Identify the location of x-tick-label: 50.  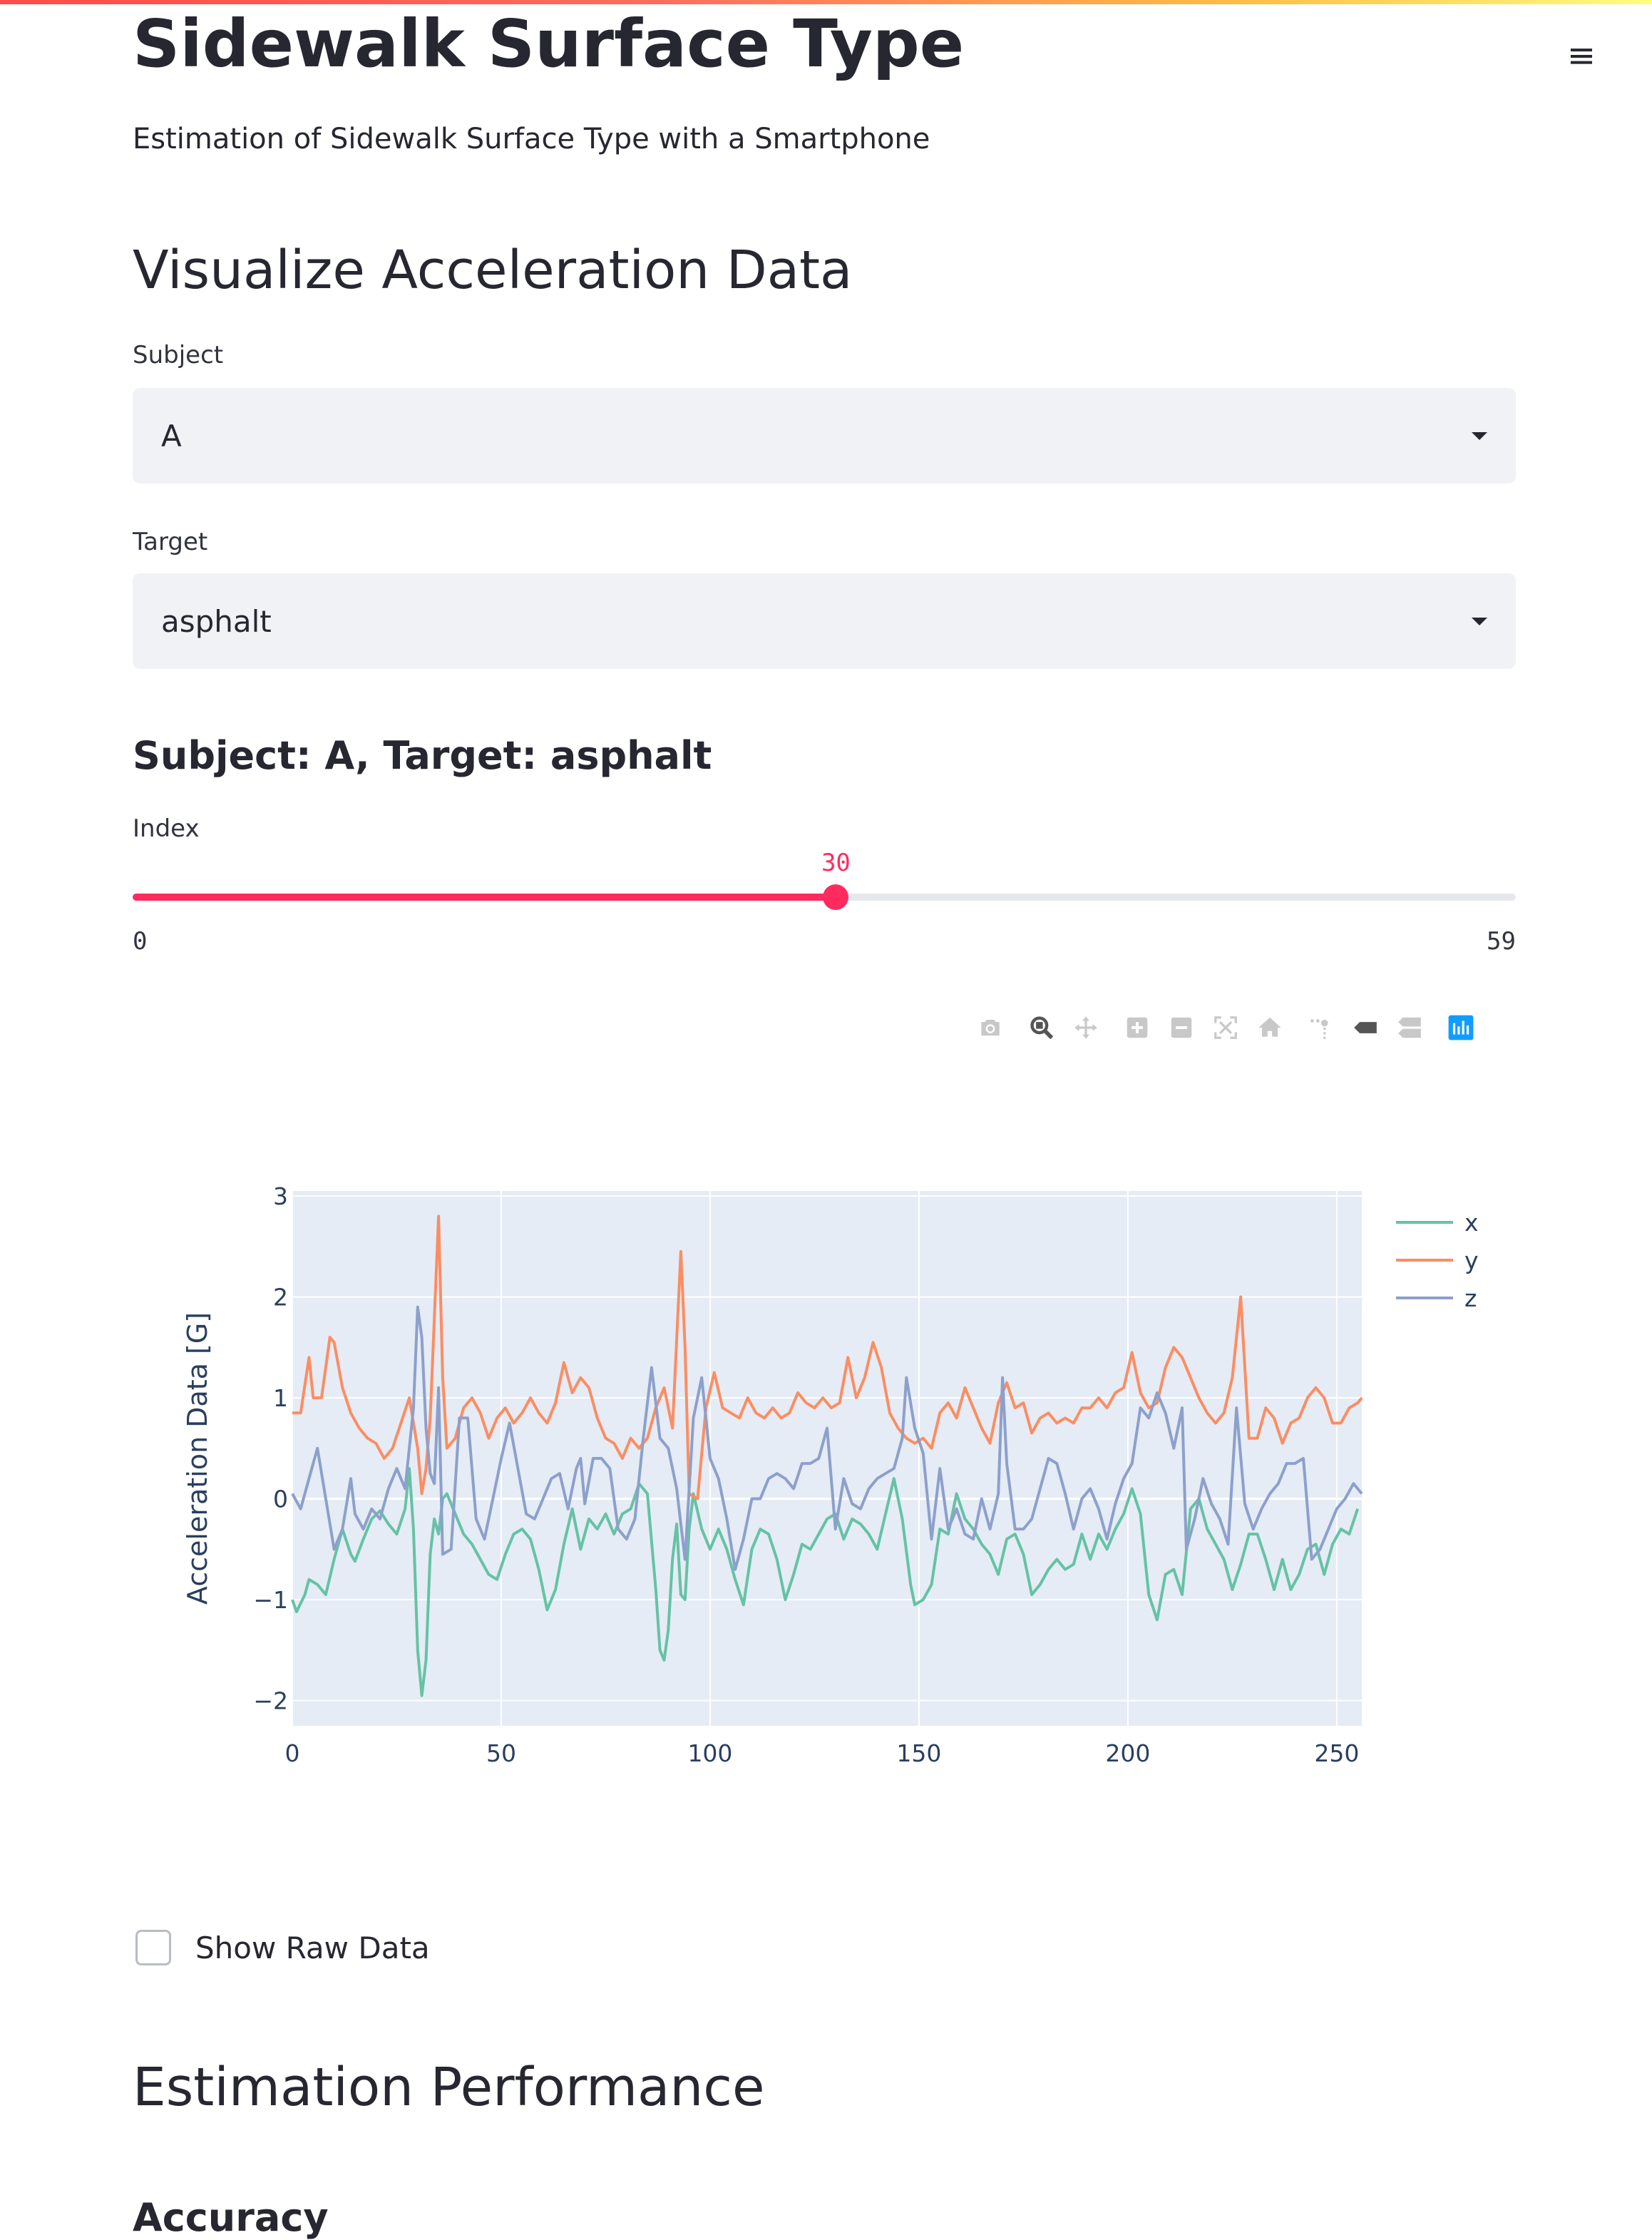
(501, 1753).